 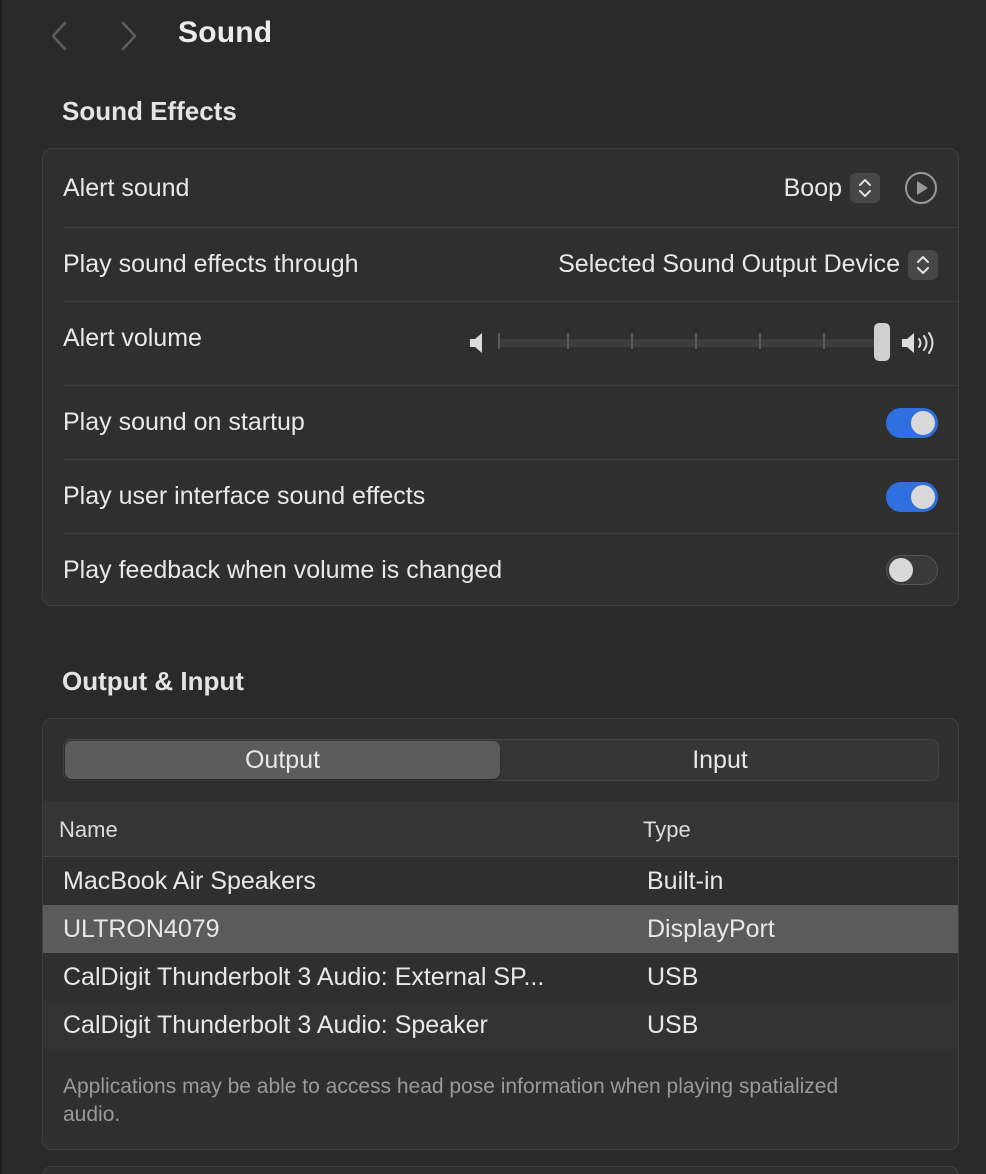 What do you see at coordinates (141, 929) in the screenshot?
I see `device-name: ULTRON4079` at bounding box center [141, 929].